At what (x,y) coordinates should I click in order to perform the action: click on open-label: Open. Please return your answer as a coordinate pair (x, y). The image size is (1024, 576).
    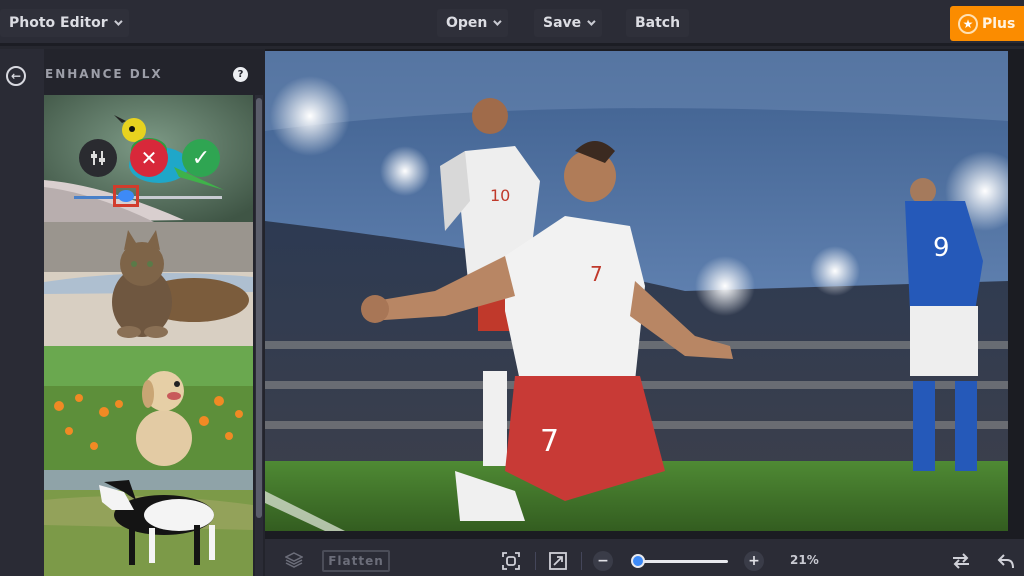
    Looking at the image, I should click on (467, 23).